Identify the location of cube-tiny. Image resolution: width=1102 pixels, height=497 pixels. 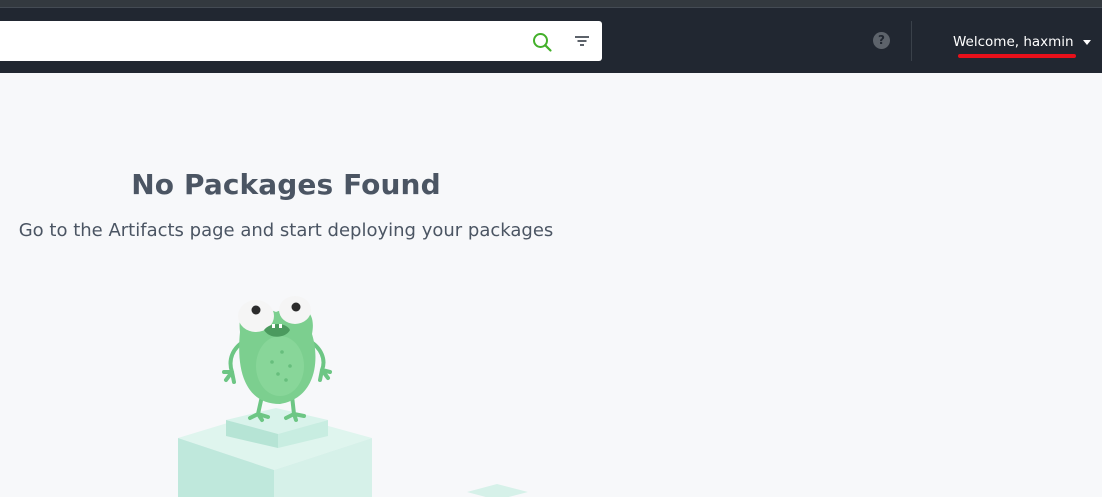
(497, 490).